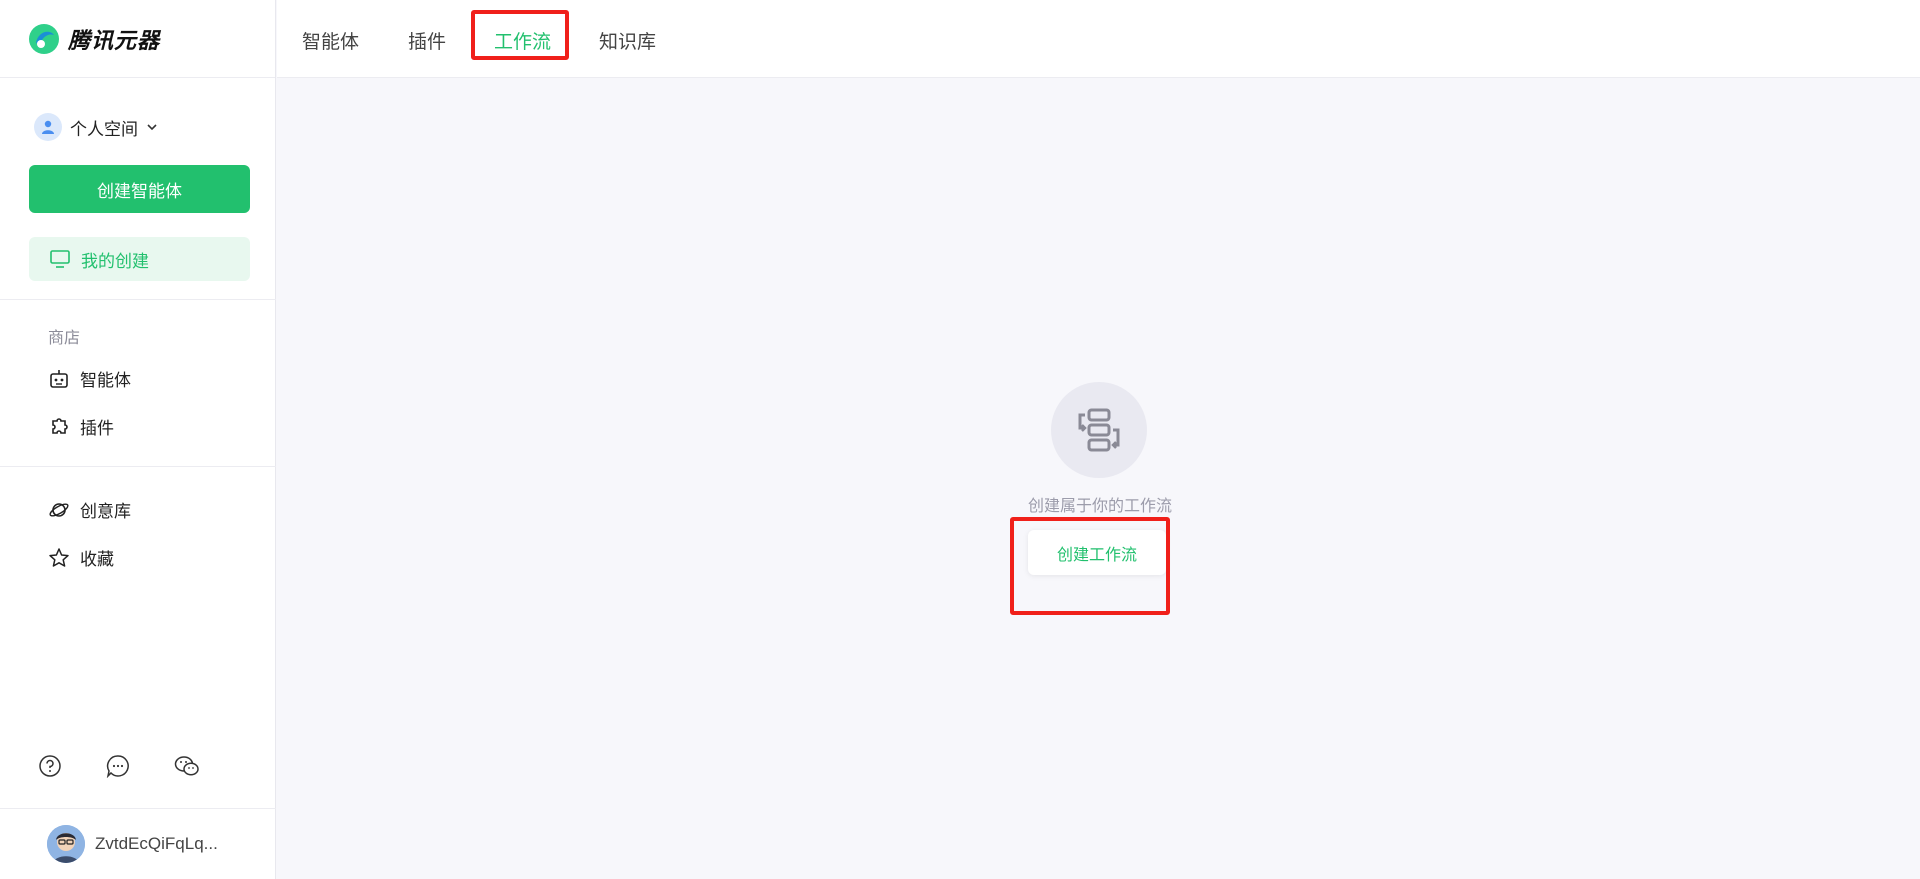 The width and height of the screenshot is (1920, 879). I want to click on sidebar-item-label: 智能体, so click(105, 380).